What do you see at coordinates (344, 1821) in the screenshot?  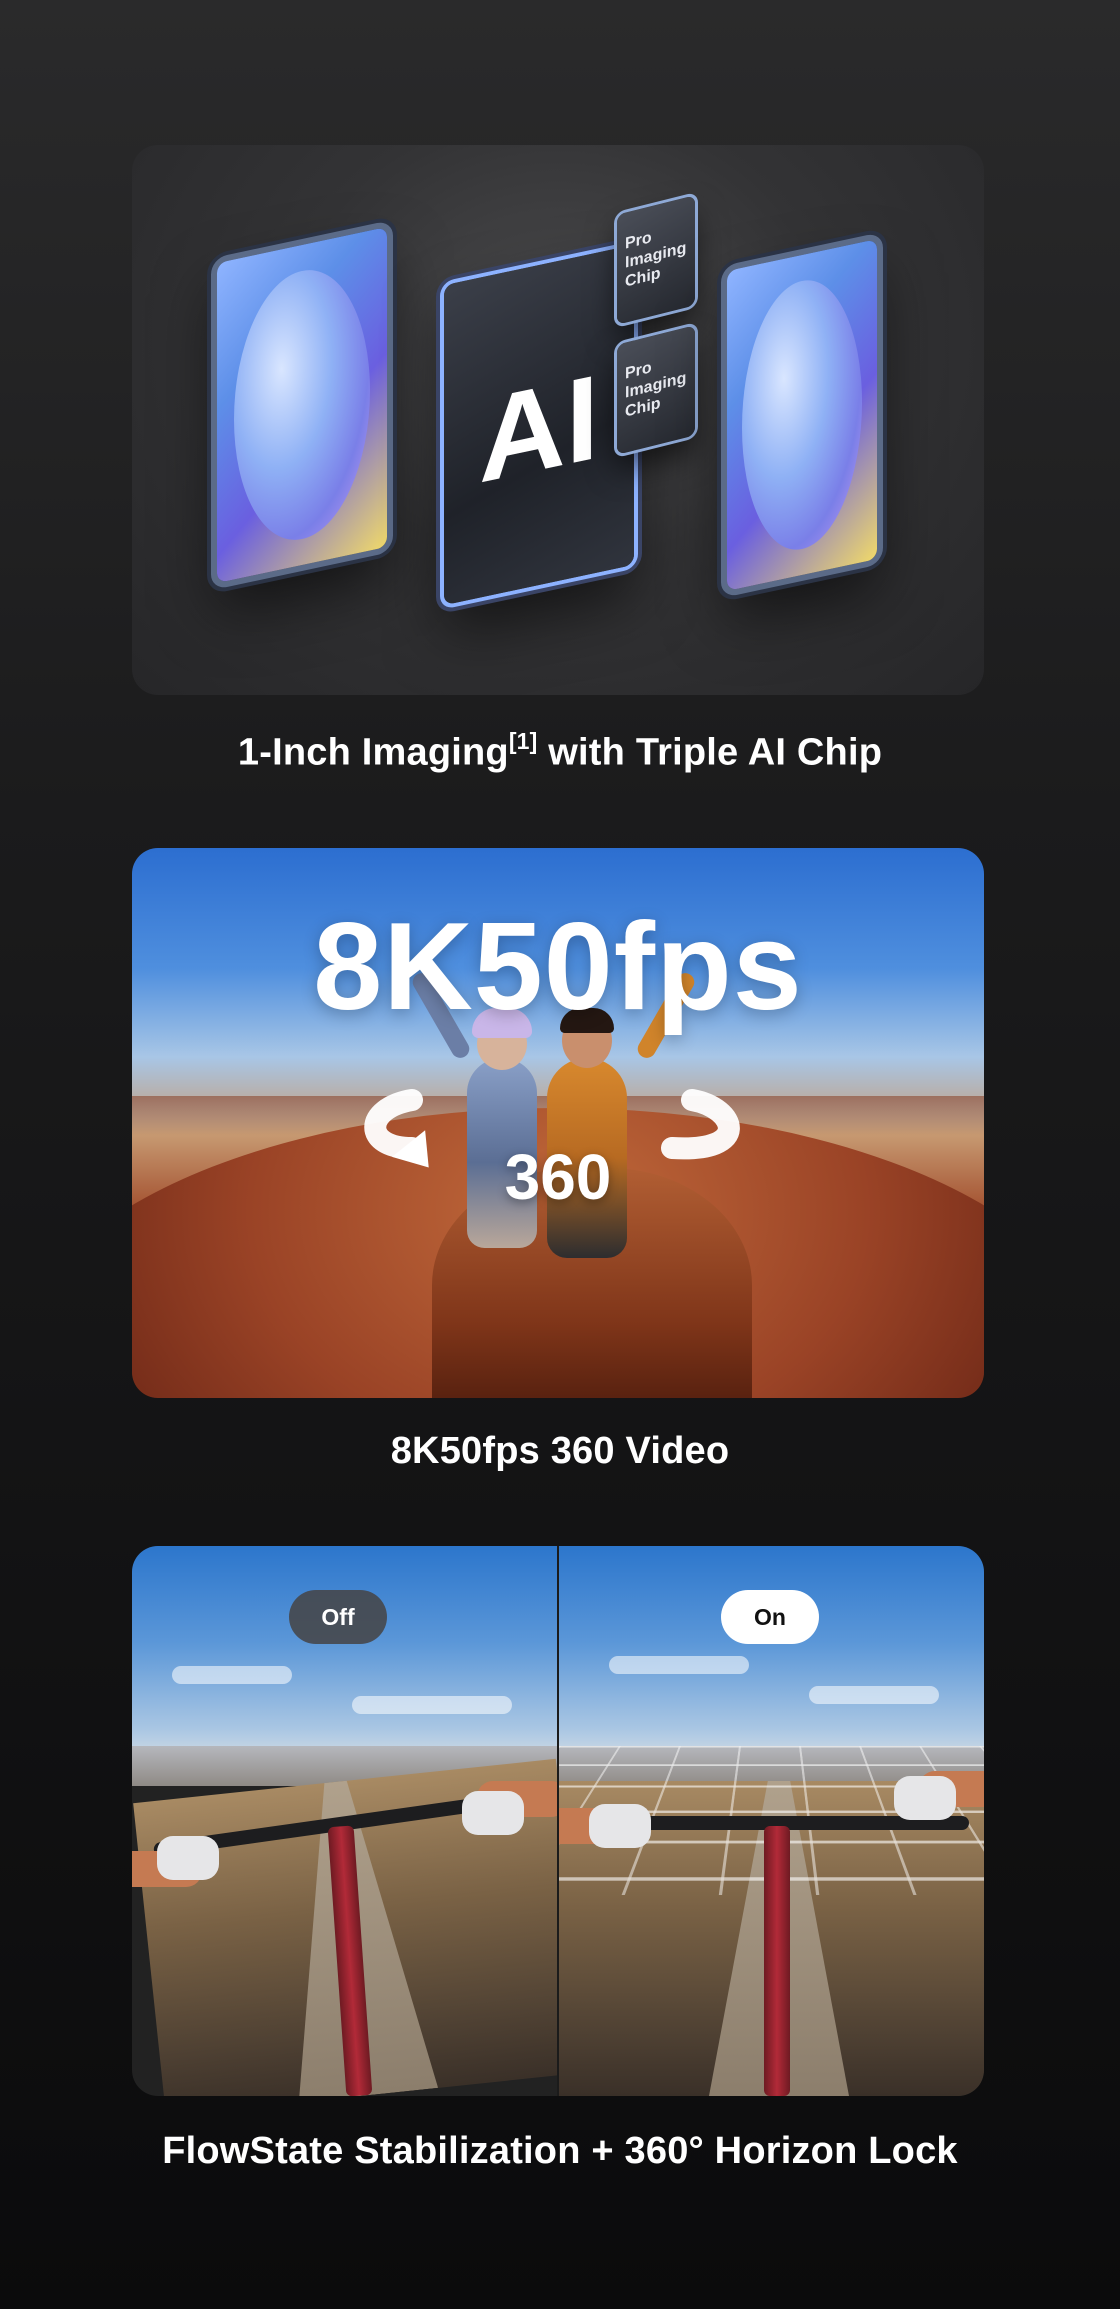 I see `comparison-off-side: Off` at bounding box center [344, 1821].